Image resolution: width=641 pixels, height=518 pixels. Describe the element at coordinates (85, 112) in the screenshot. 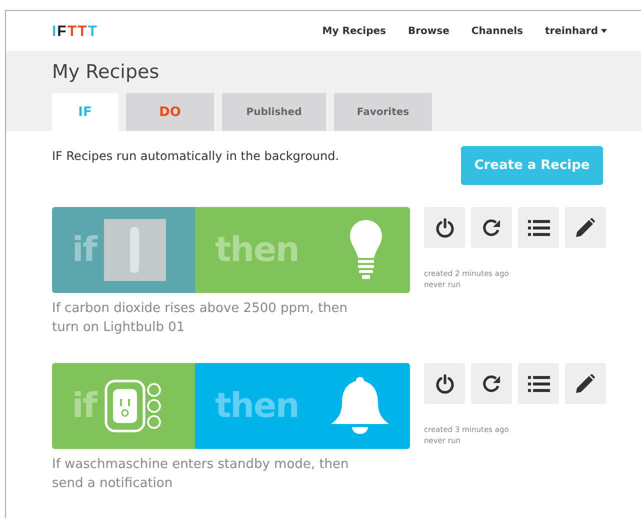

I see `tab: IF` at that location.